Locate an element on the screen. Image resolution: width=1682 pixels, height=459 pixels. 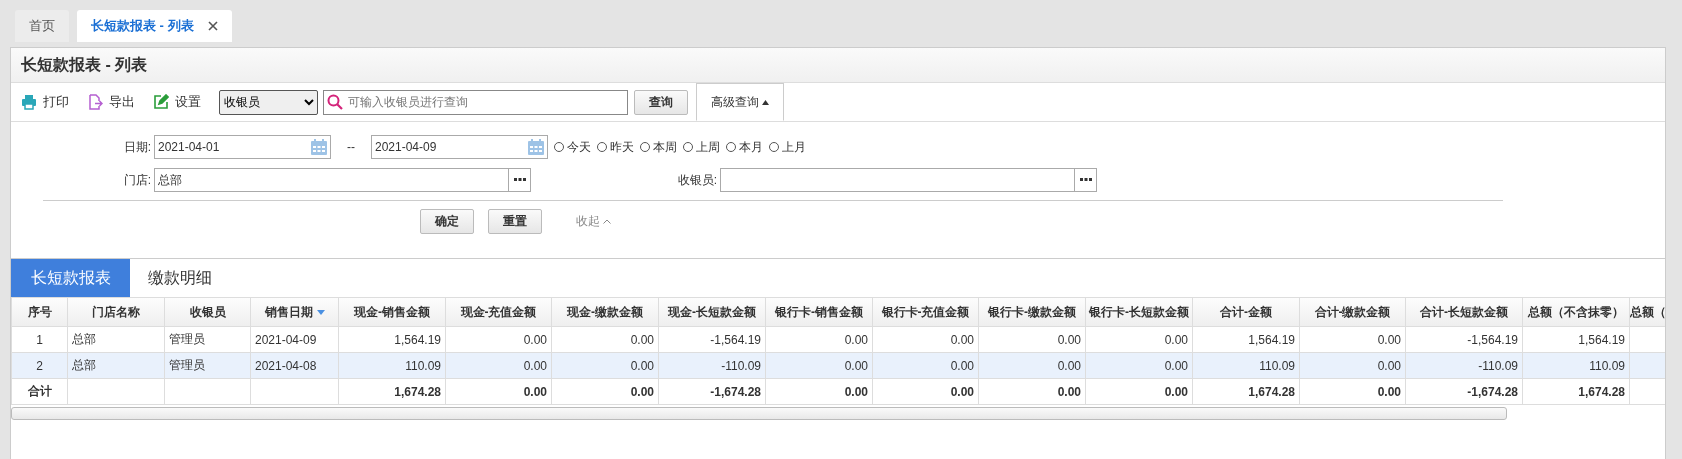
header-label: 总额（不含抹零） is located at coordinates (1576, 312).